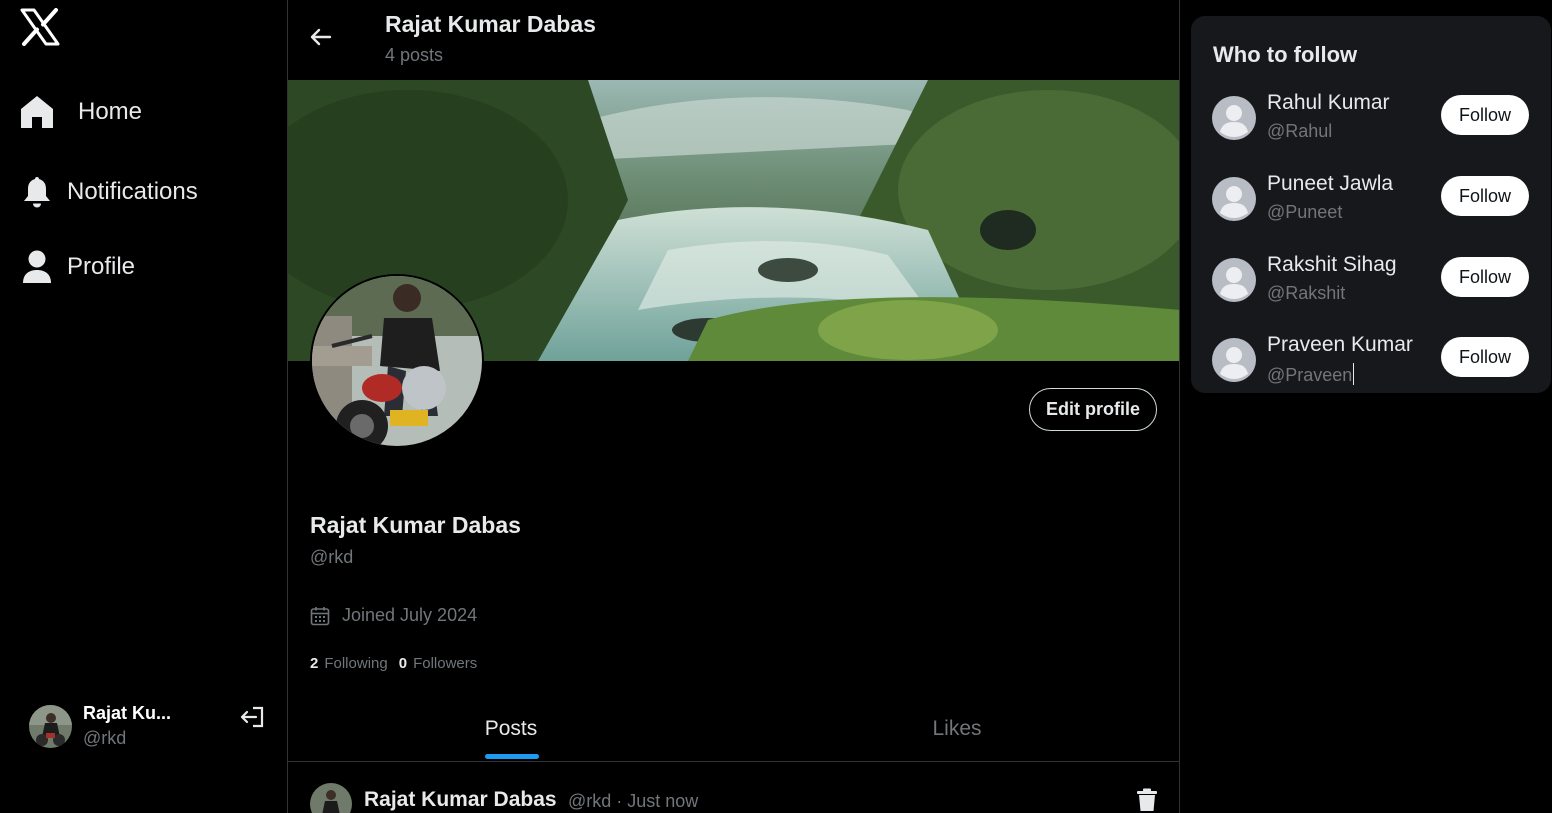 The height and width of the screenshot is (813, 1552). I want to click on suggestion-name: Rahul Kumar, so click(1328, 103).